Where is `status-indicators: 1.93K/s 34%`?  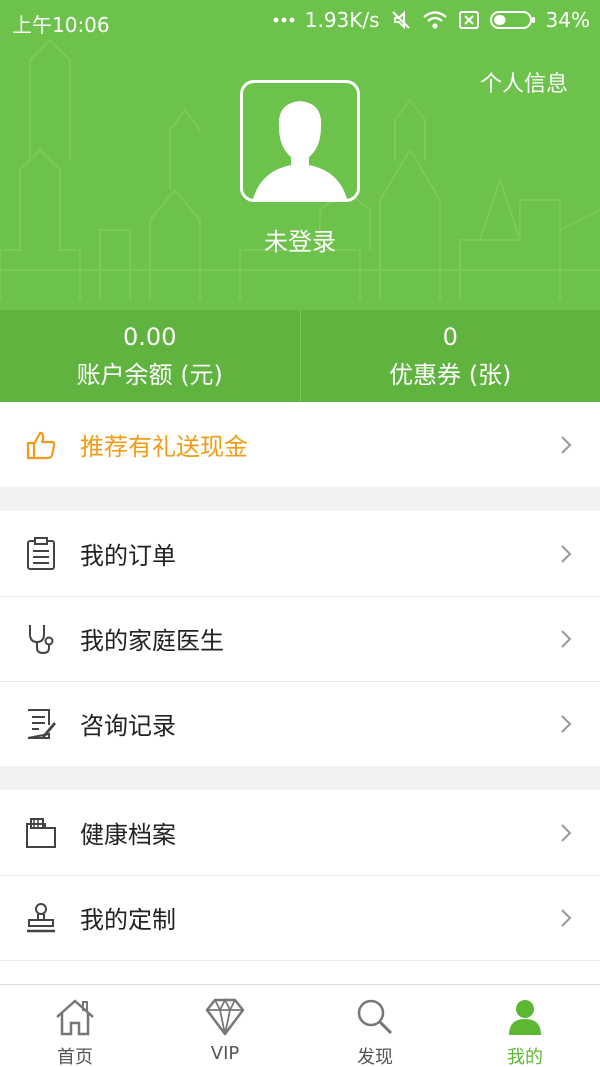
status-indicators: 1.93K/s 34% is located at coordinates (431, 20).